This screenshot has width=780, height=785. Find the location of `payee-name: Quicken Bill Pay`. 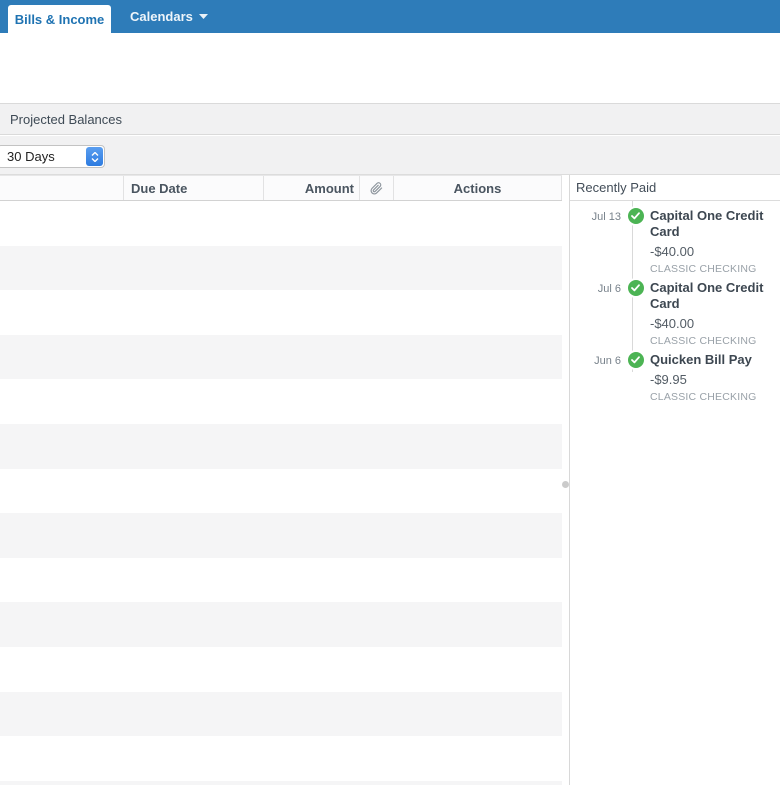

payee-name: Quicken Bill Pay is located at coordinates (701, 359).